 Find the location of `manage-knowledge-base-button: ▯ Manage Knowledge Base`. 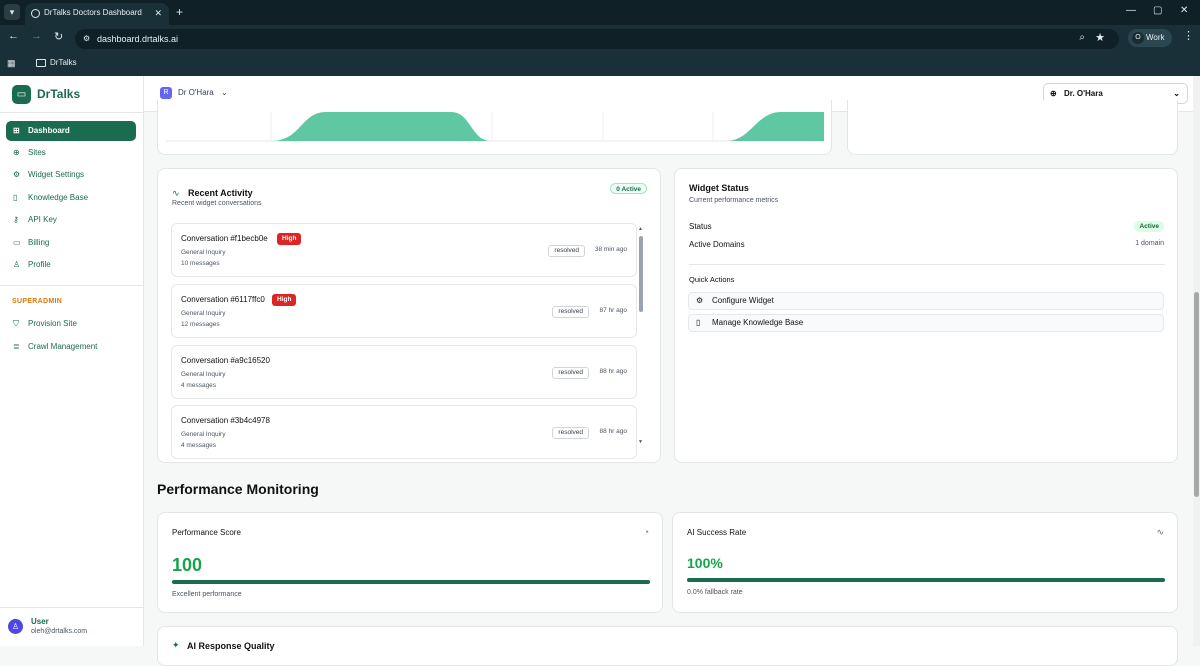

manage-knowledge-base-button: ▯ Manage Knowledge Base is located at coordinates (926, 323).